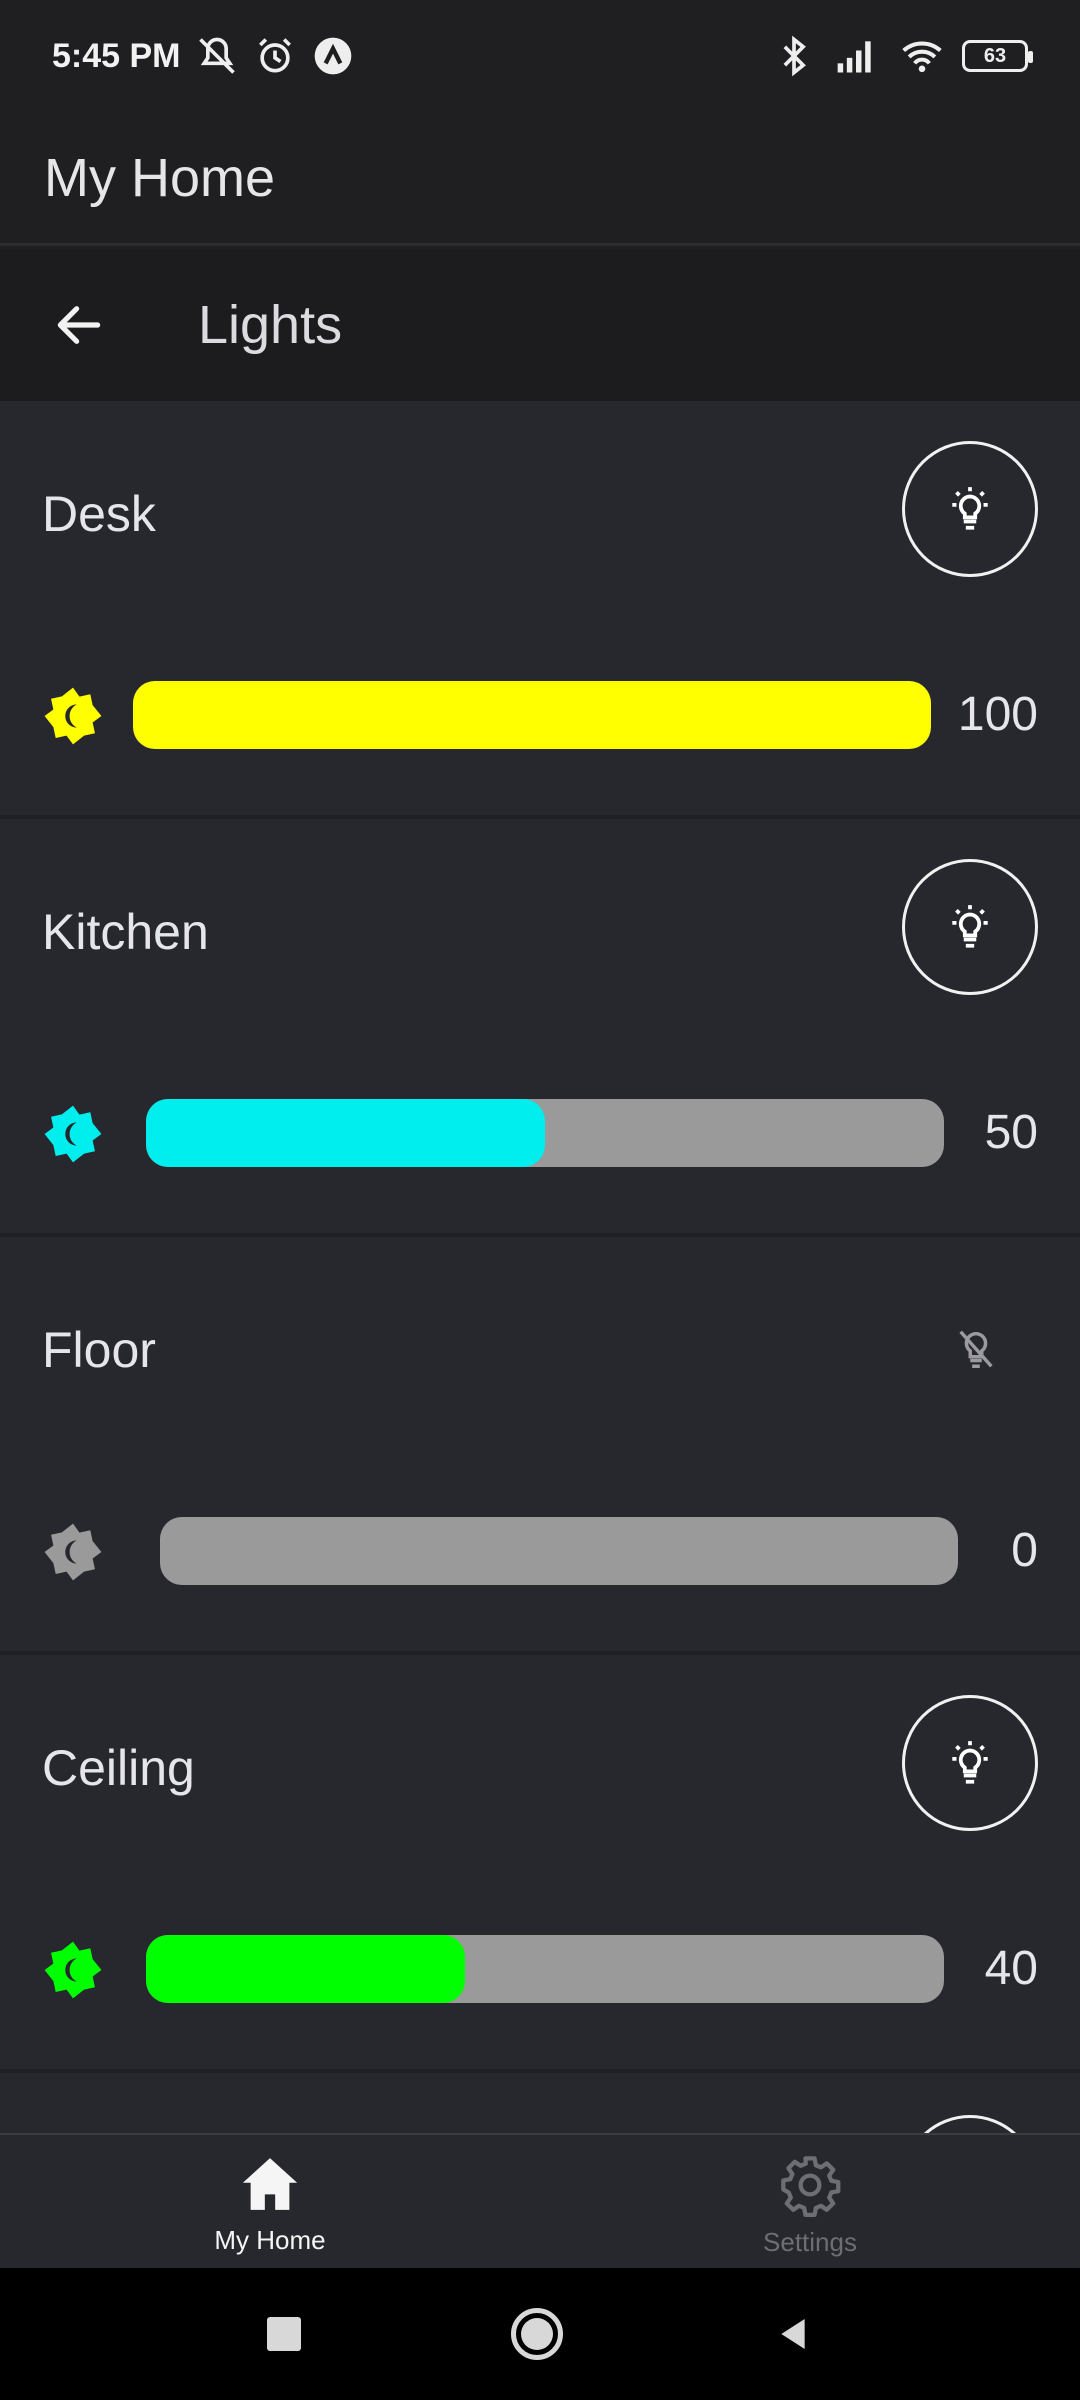 The height and width of the screenshot is (2400, 1080). Describe the element at coordinates (284, 2334) in the screenshot. I see `recents-button` at that location.